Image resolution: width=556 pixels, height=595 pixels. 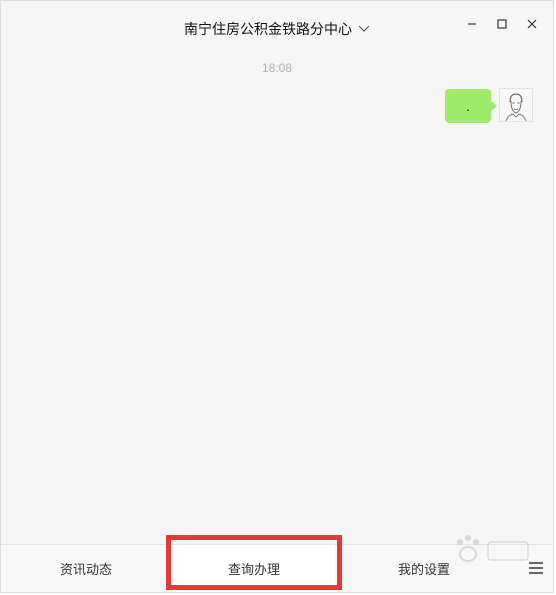 I want to click on close-icon, so click(x=532, y=26).